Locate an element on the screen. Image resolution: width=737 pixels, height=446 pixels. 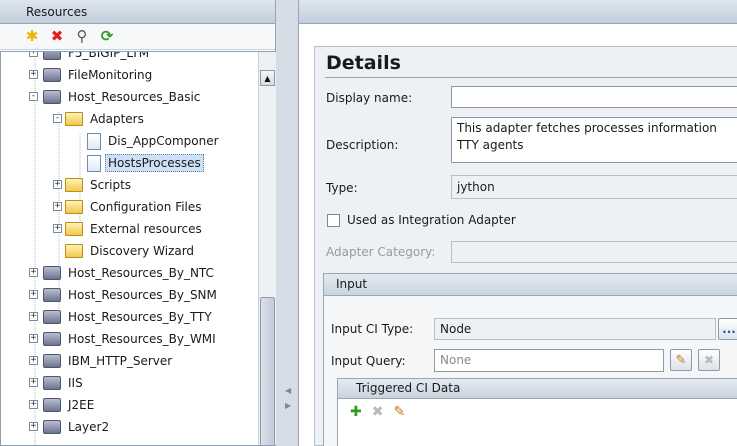
remove-query-button: ✖ is located at coordinates (709, 360).